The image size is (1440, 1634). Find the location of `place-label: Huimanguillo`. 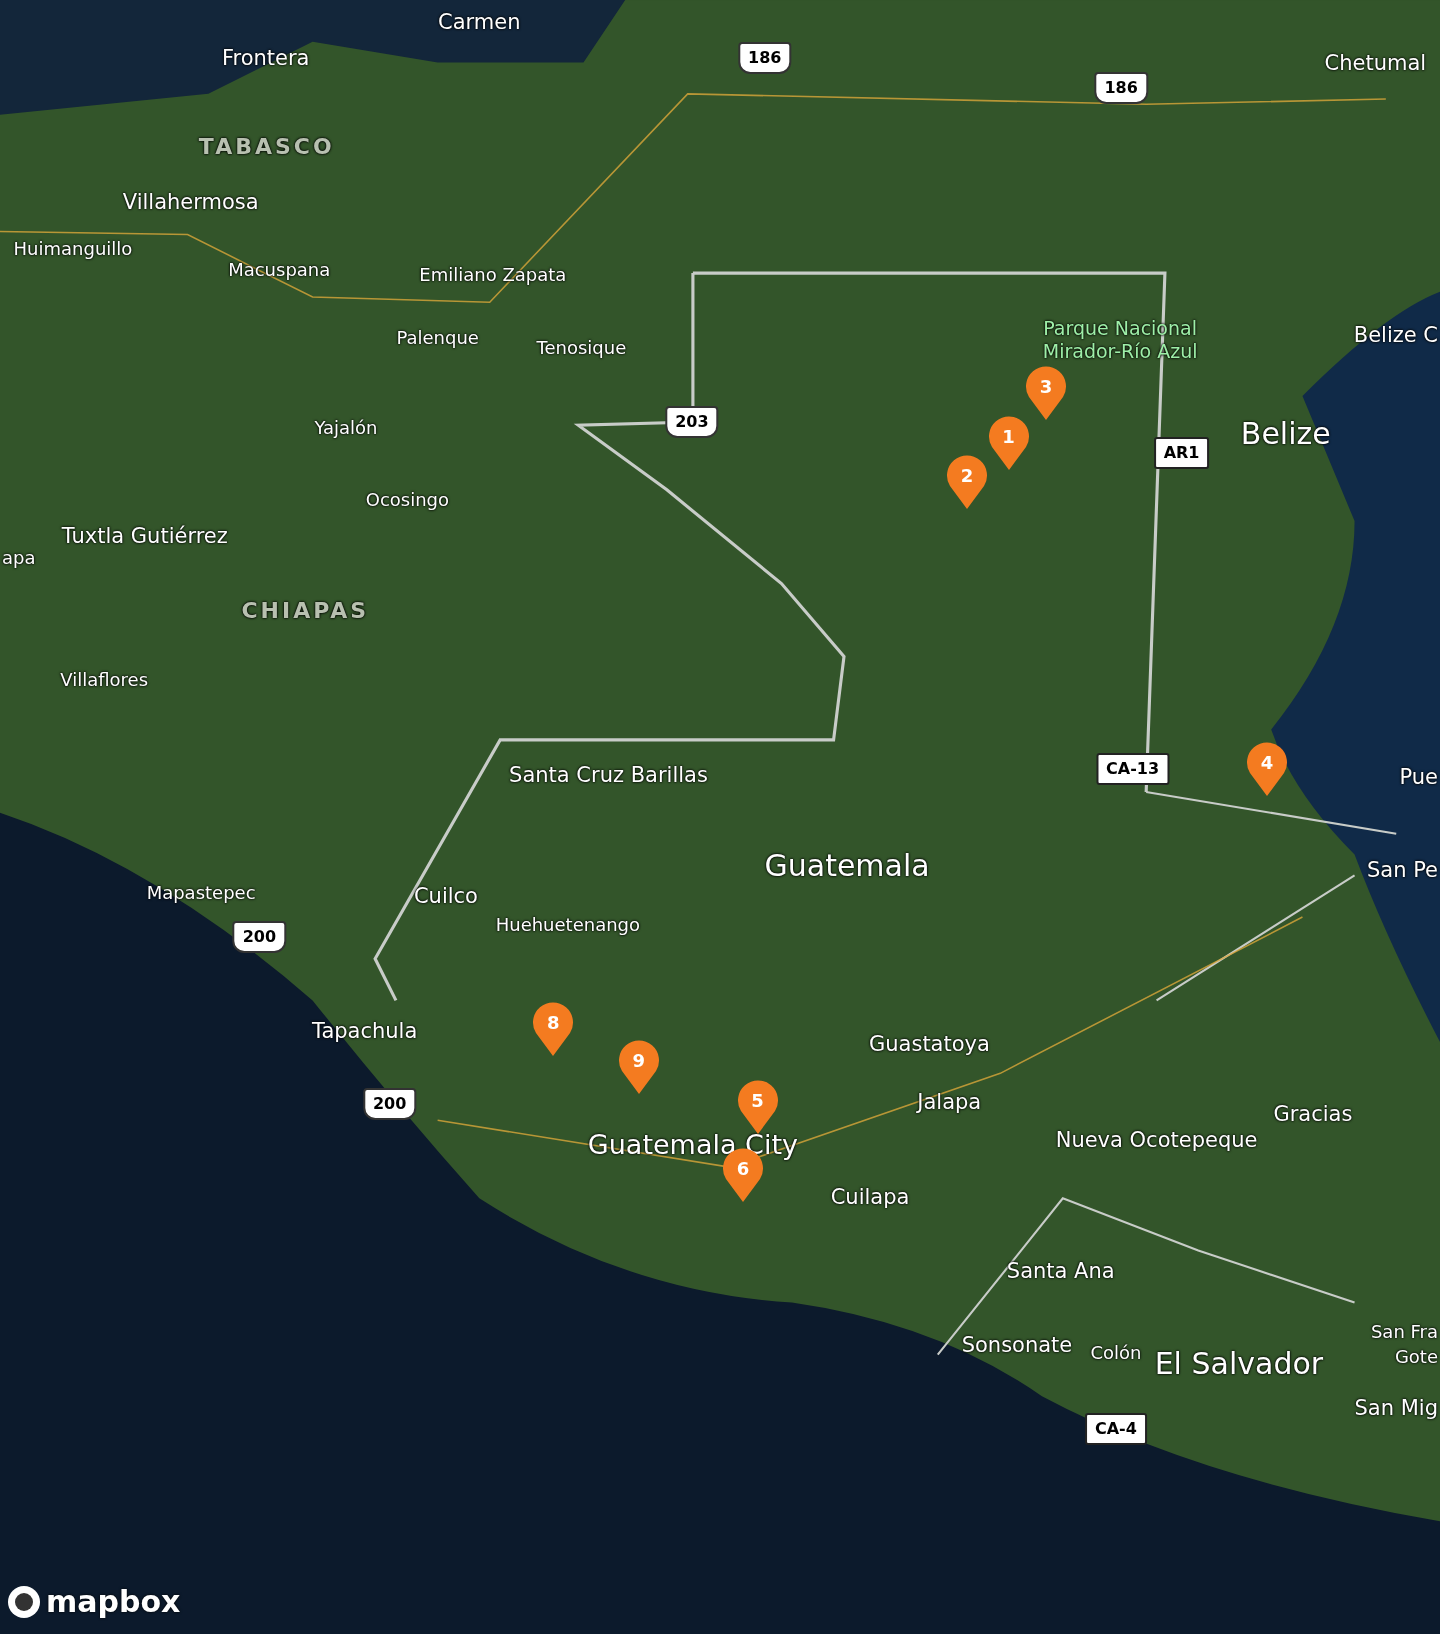

place-label: Huimanguillo is located at coordinates (73, 248).